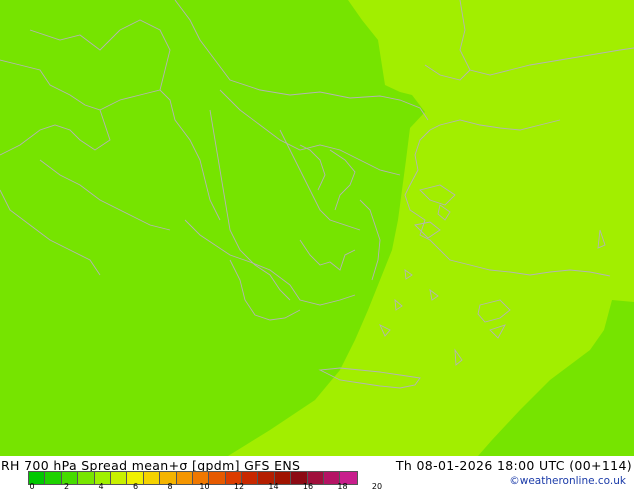  I want to click on valid-time: Th 08-01-2026 18:00 UTC (00+114), so click(513, 465).